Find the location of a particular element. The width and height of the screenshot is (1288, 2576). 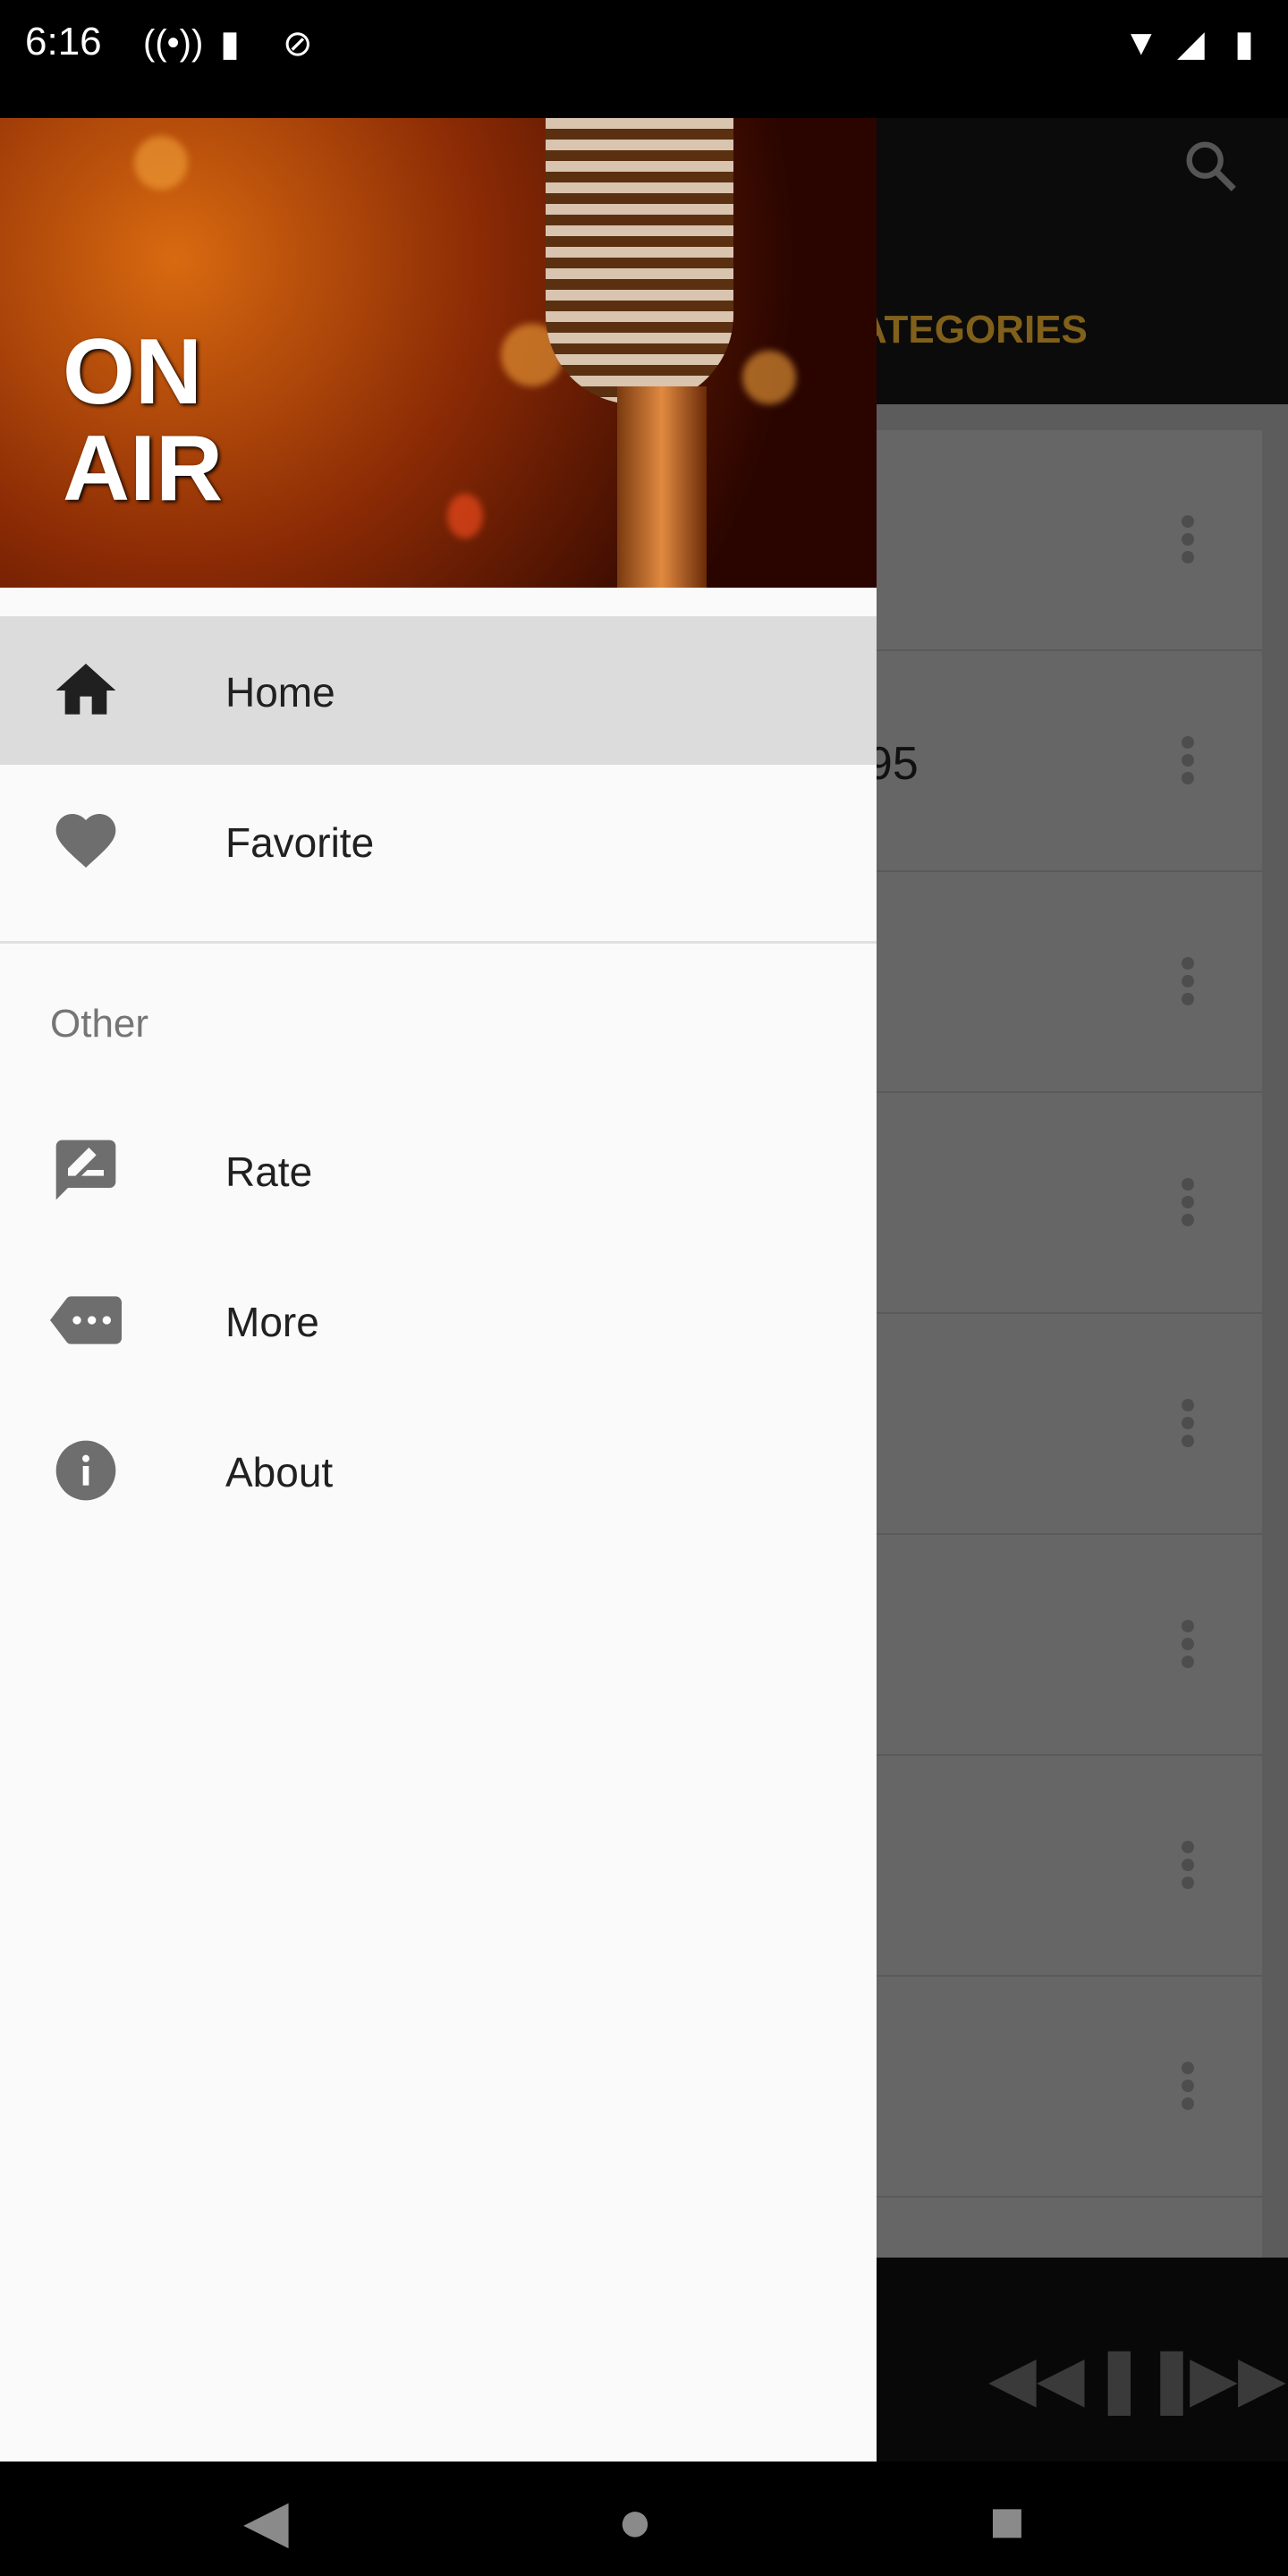

logo-line-1: ON is located at coordinates (132, 372).